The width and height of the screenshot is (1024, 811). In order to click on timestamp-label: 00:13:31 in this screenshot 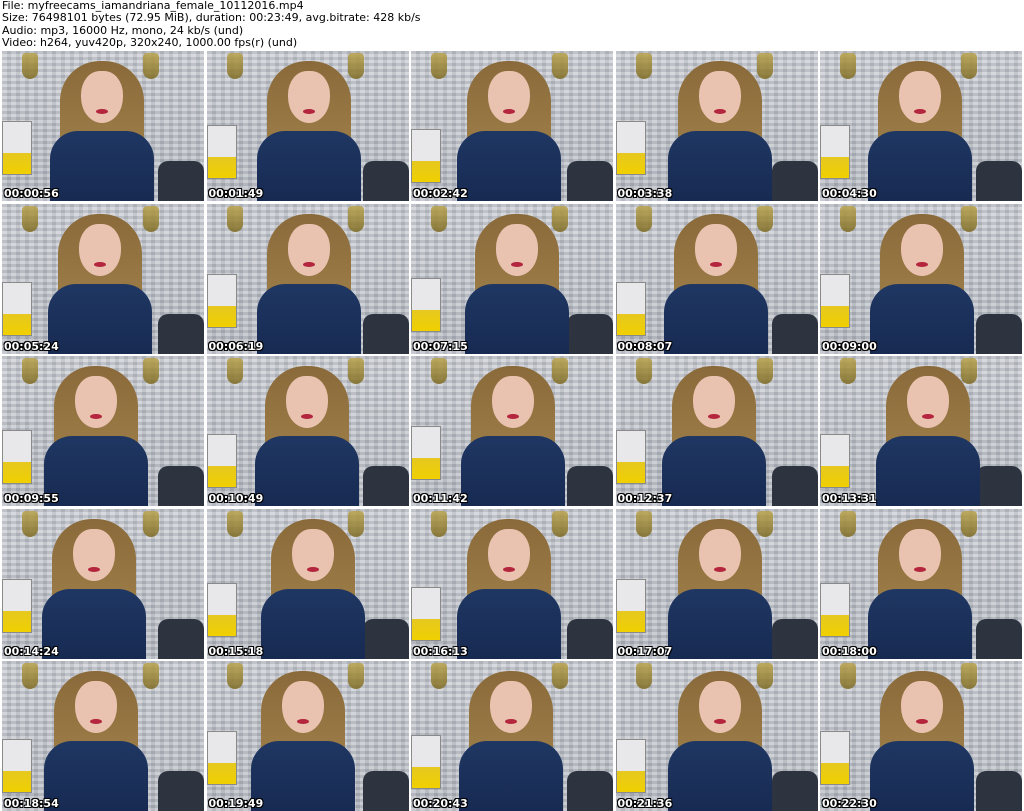, I will do `click(849, 498)`.